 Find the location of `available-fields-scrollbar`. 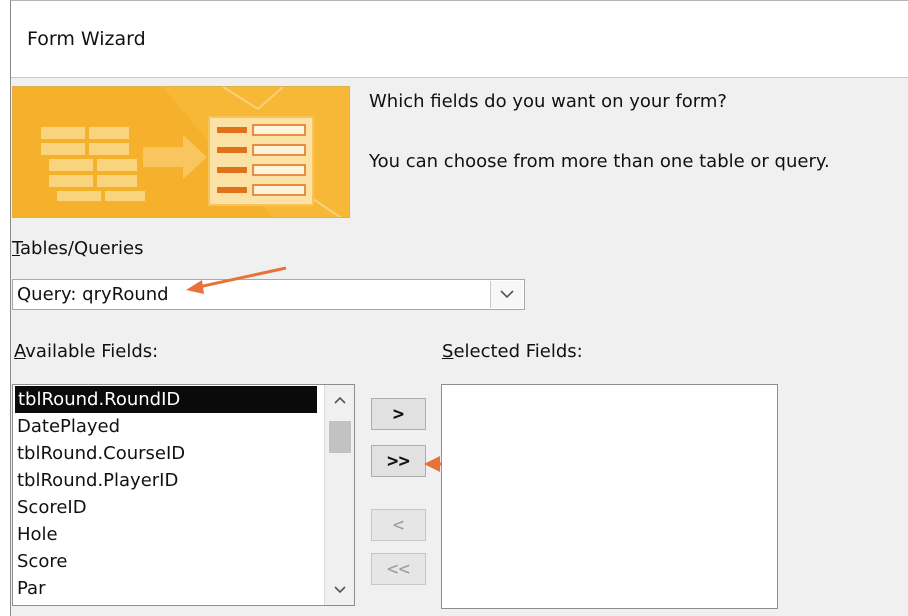

available-fields-scrollbar is located at coordinates (339, 495).